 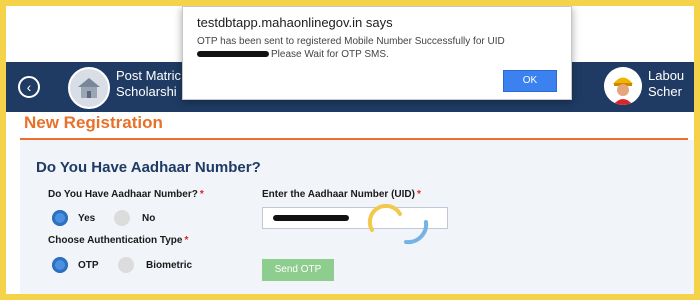 I want to click on label-text: Enter the Aadhaar Number (UID), so click(x=338, y=194).